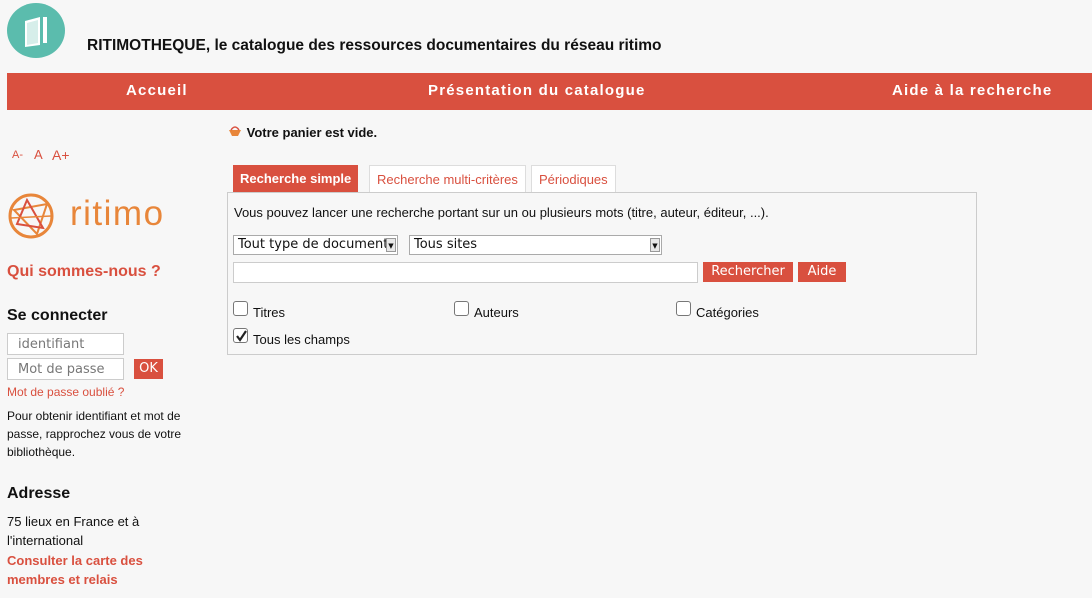  I want to click on map-link: Consulter la carte des membres et relais, so click(82, 570).